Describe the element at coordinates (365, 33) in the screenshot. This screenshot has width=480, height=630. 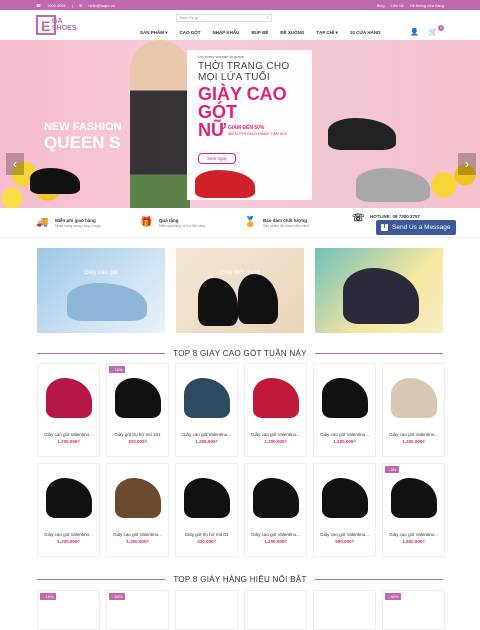
I see `nav-stores: 10 CỬA HÀNG` at that location.